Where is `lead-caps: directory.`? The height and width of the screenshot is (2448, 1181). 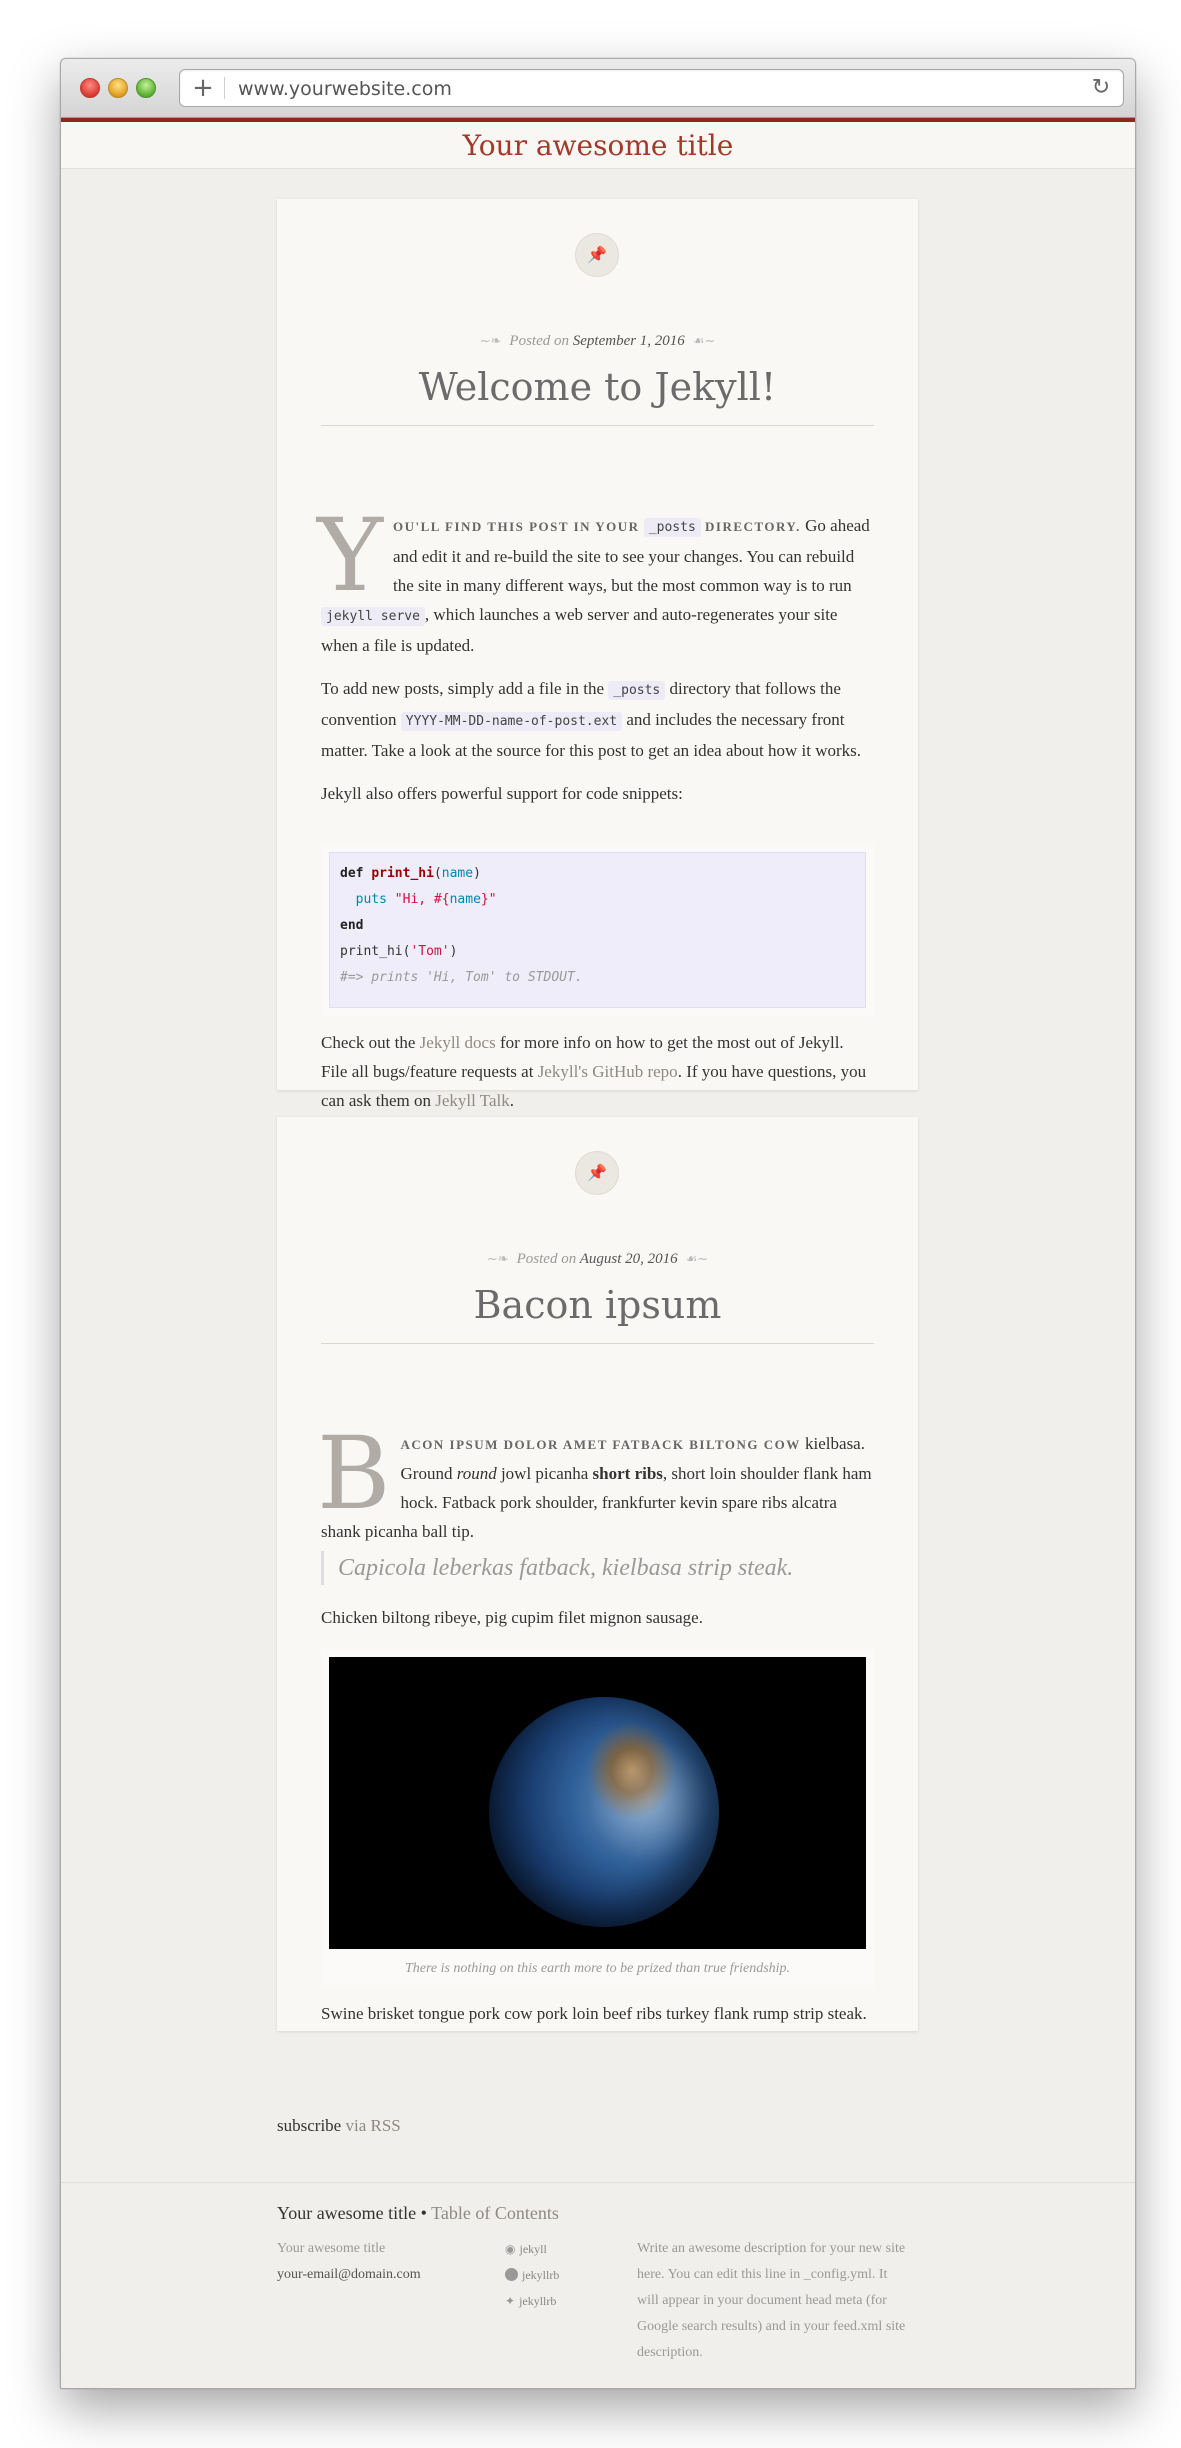 lead-caps: directory. is located at coordinates (753, 526).